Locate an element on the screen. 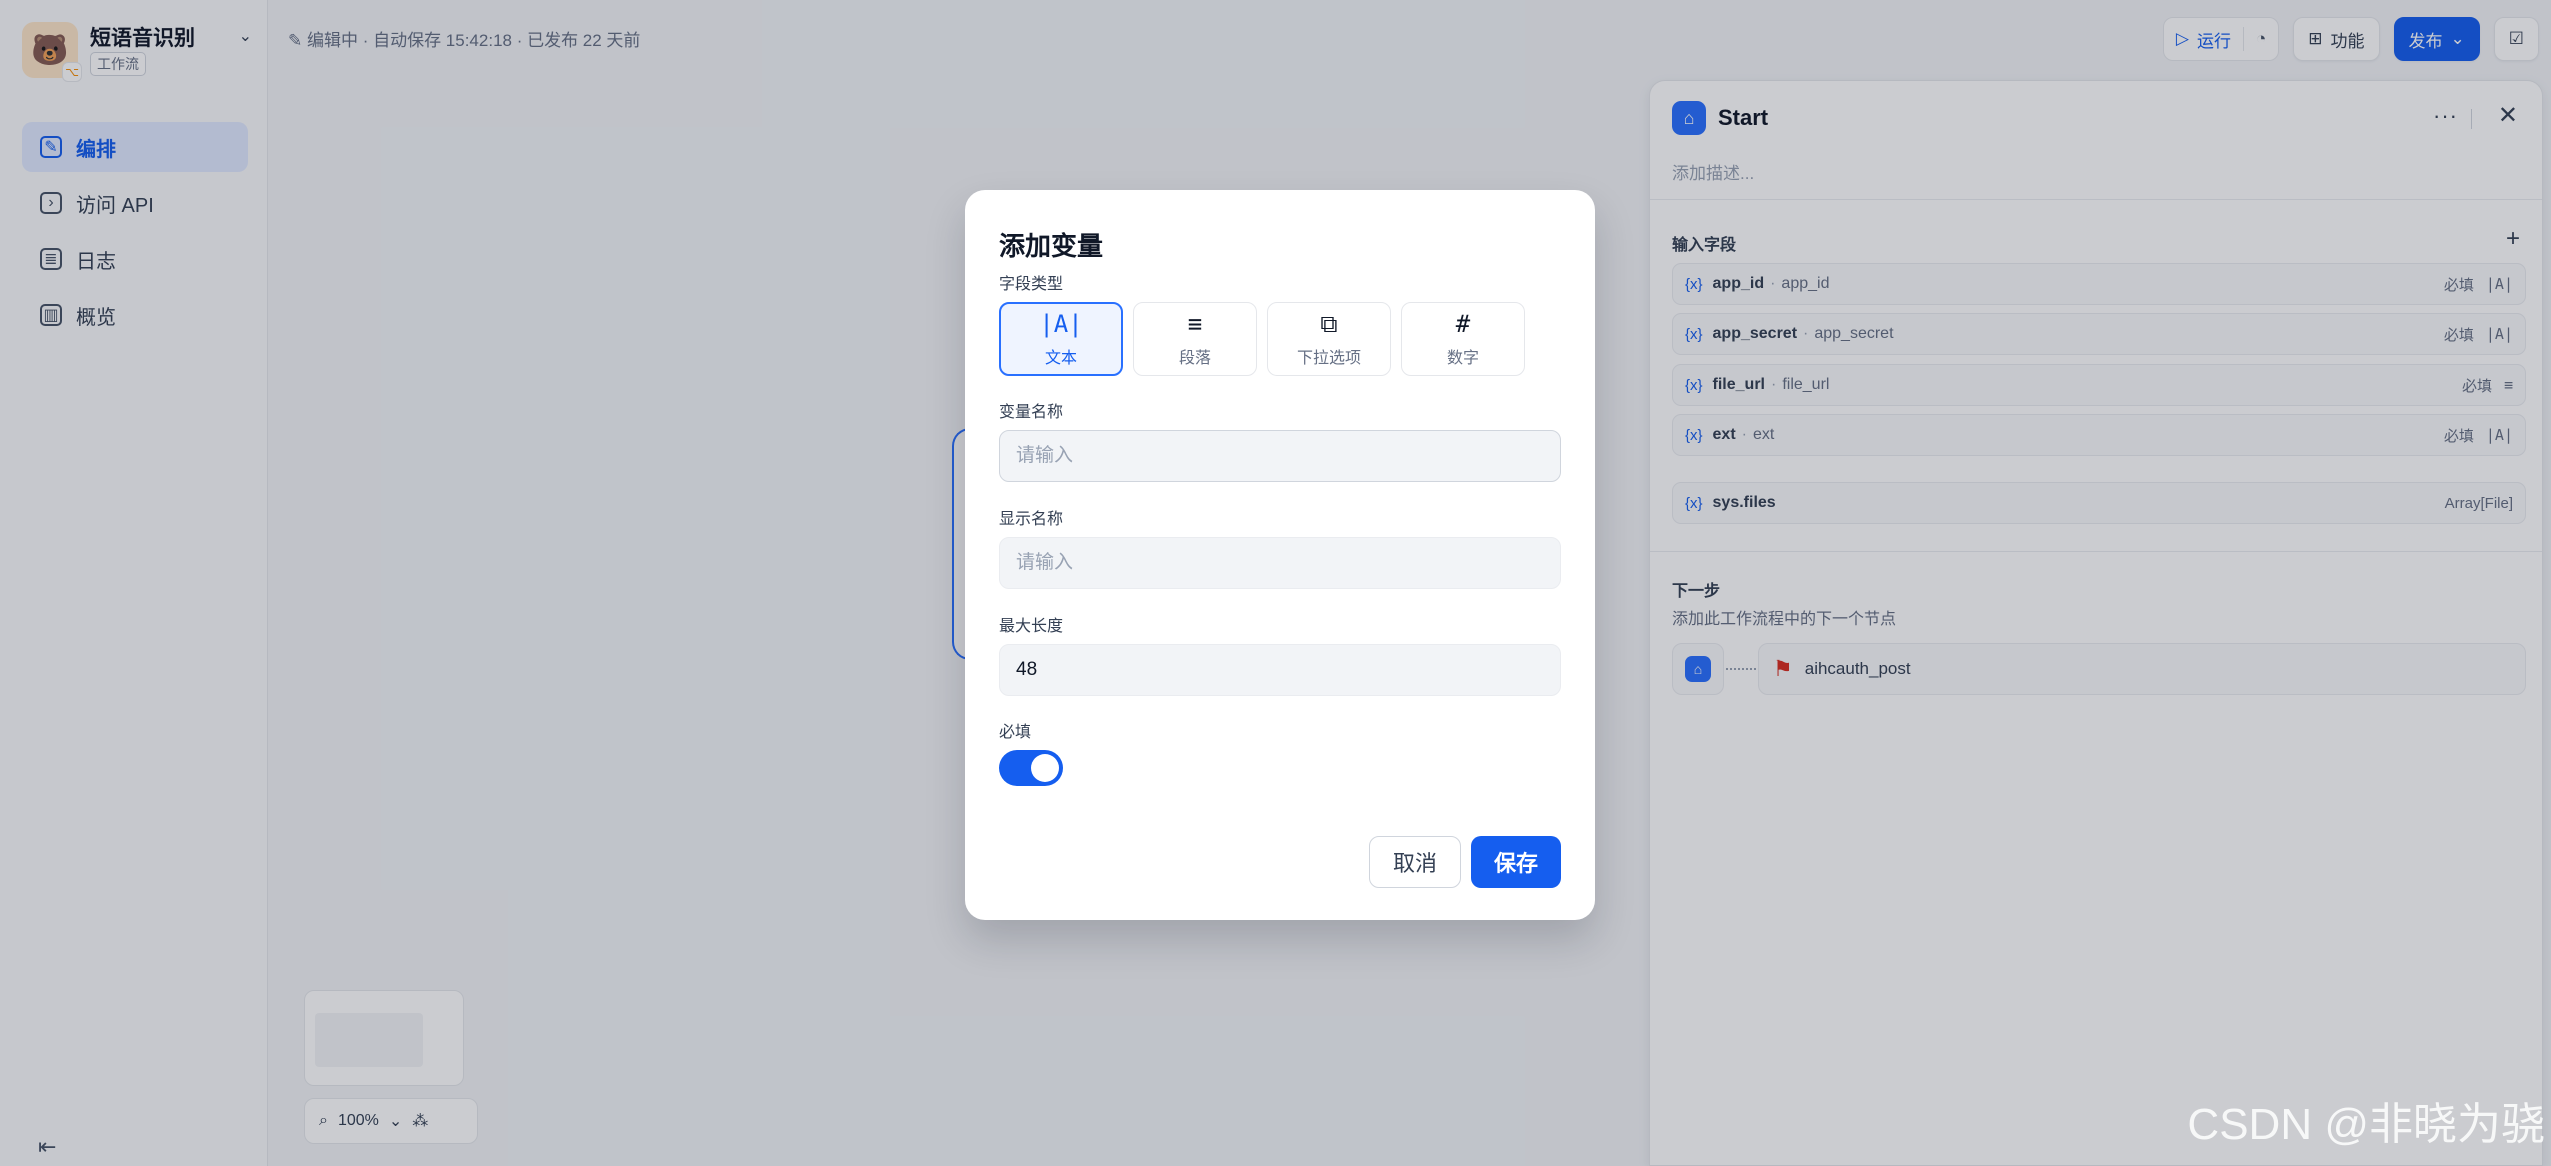 This screenshot has height=1166, width=2551. type-option-number: # 数字 is located at coordinates (1463, 339).